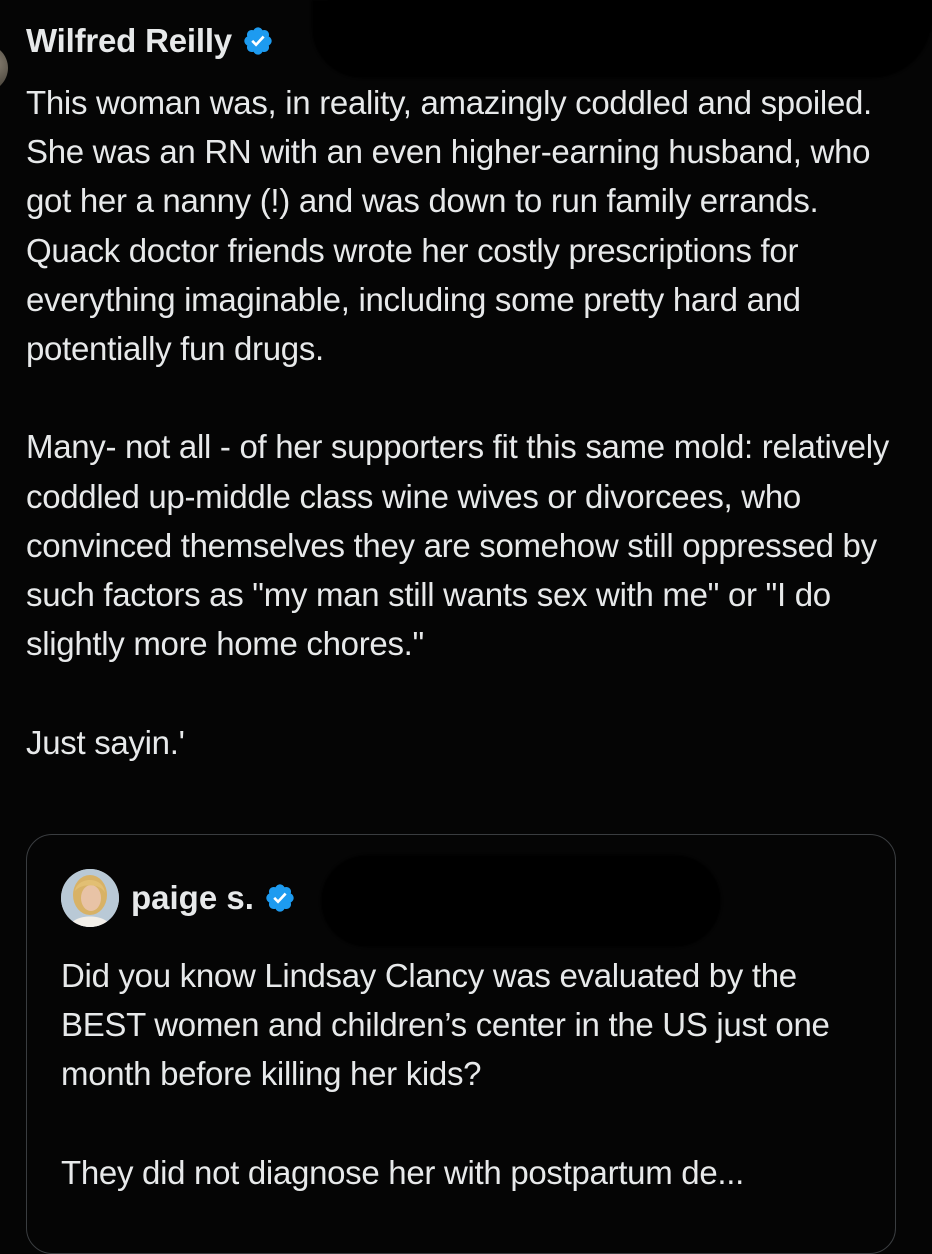 The height and width of the screenshot is (1254, 932). What do you see at coordinates (129, 41) in the screenshot?
I see `author-name: Wilfred Reilly` at bounding box center [129, 41].